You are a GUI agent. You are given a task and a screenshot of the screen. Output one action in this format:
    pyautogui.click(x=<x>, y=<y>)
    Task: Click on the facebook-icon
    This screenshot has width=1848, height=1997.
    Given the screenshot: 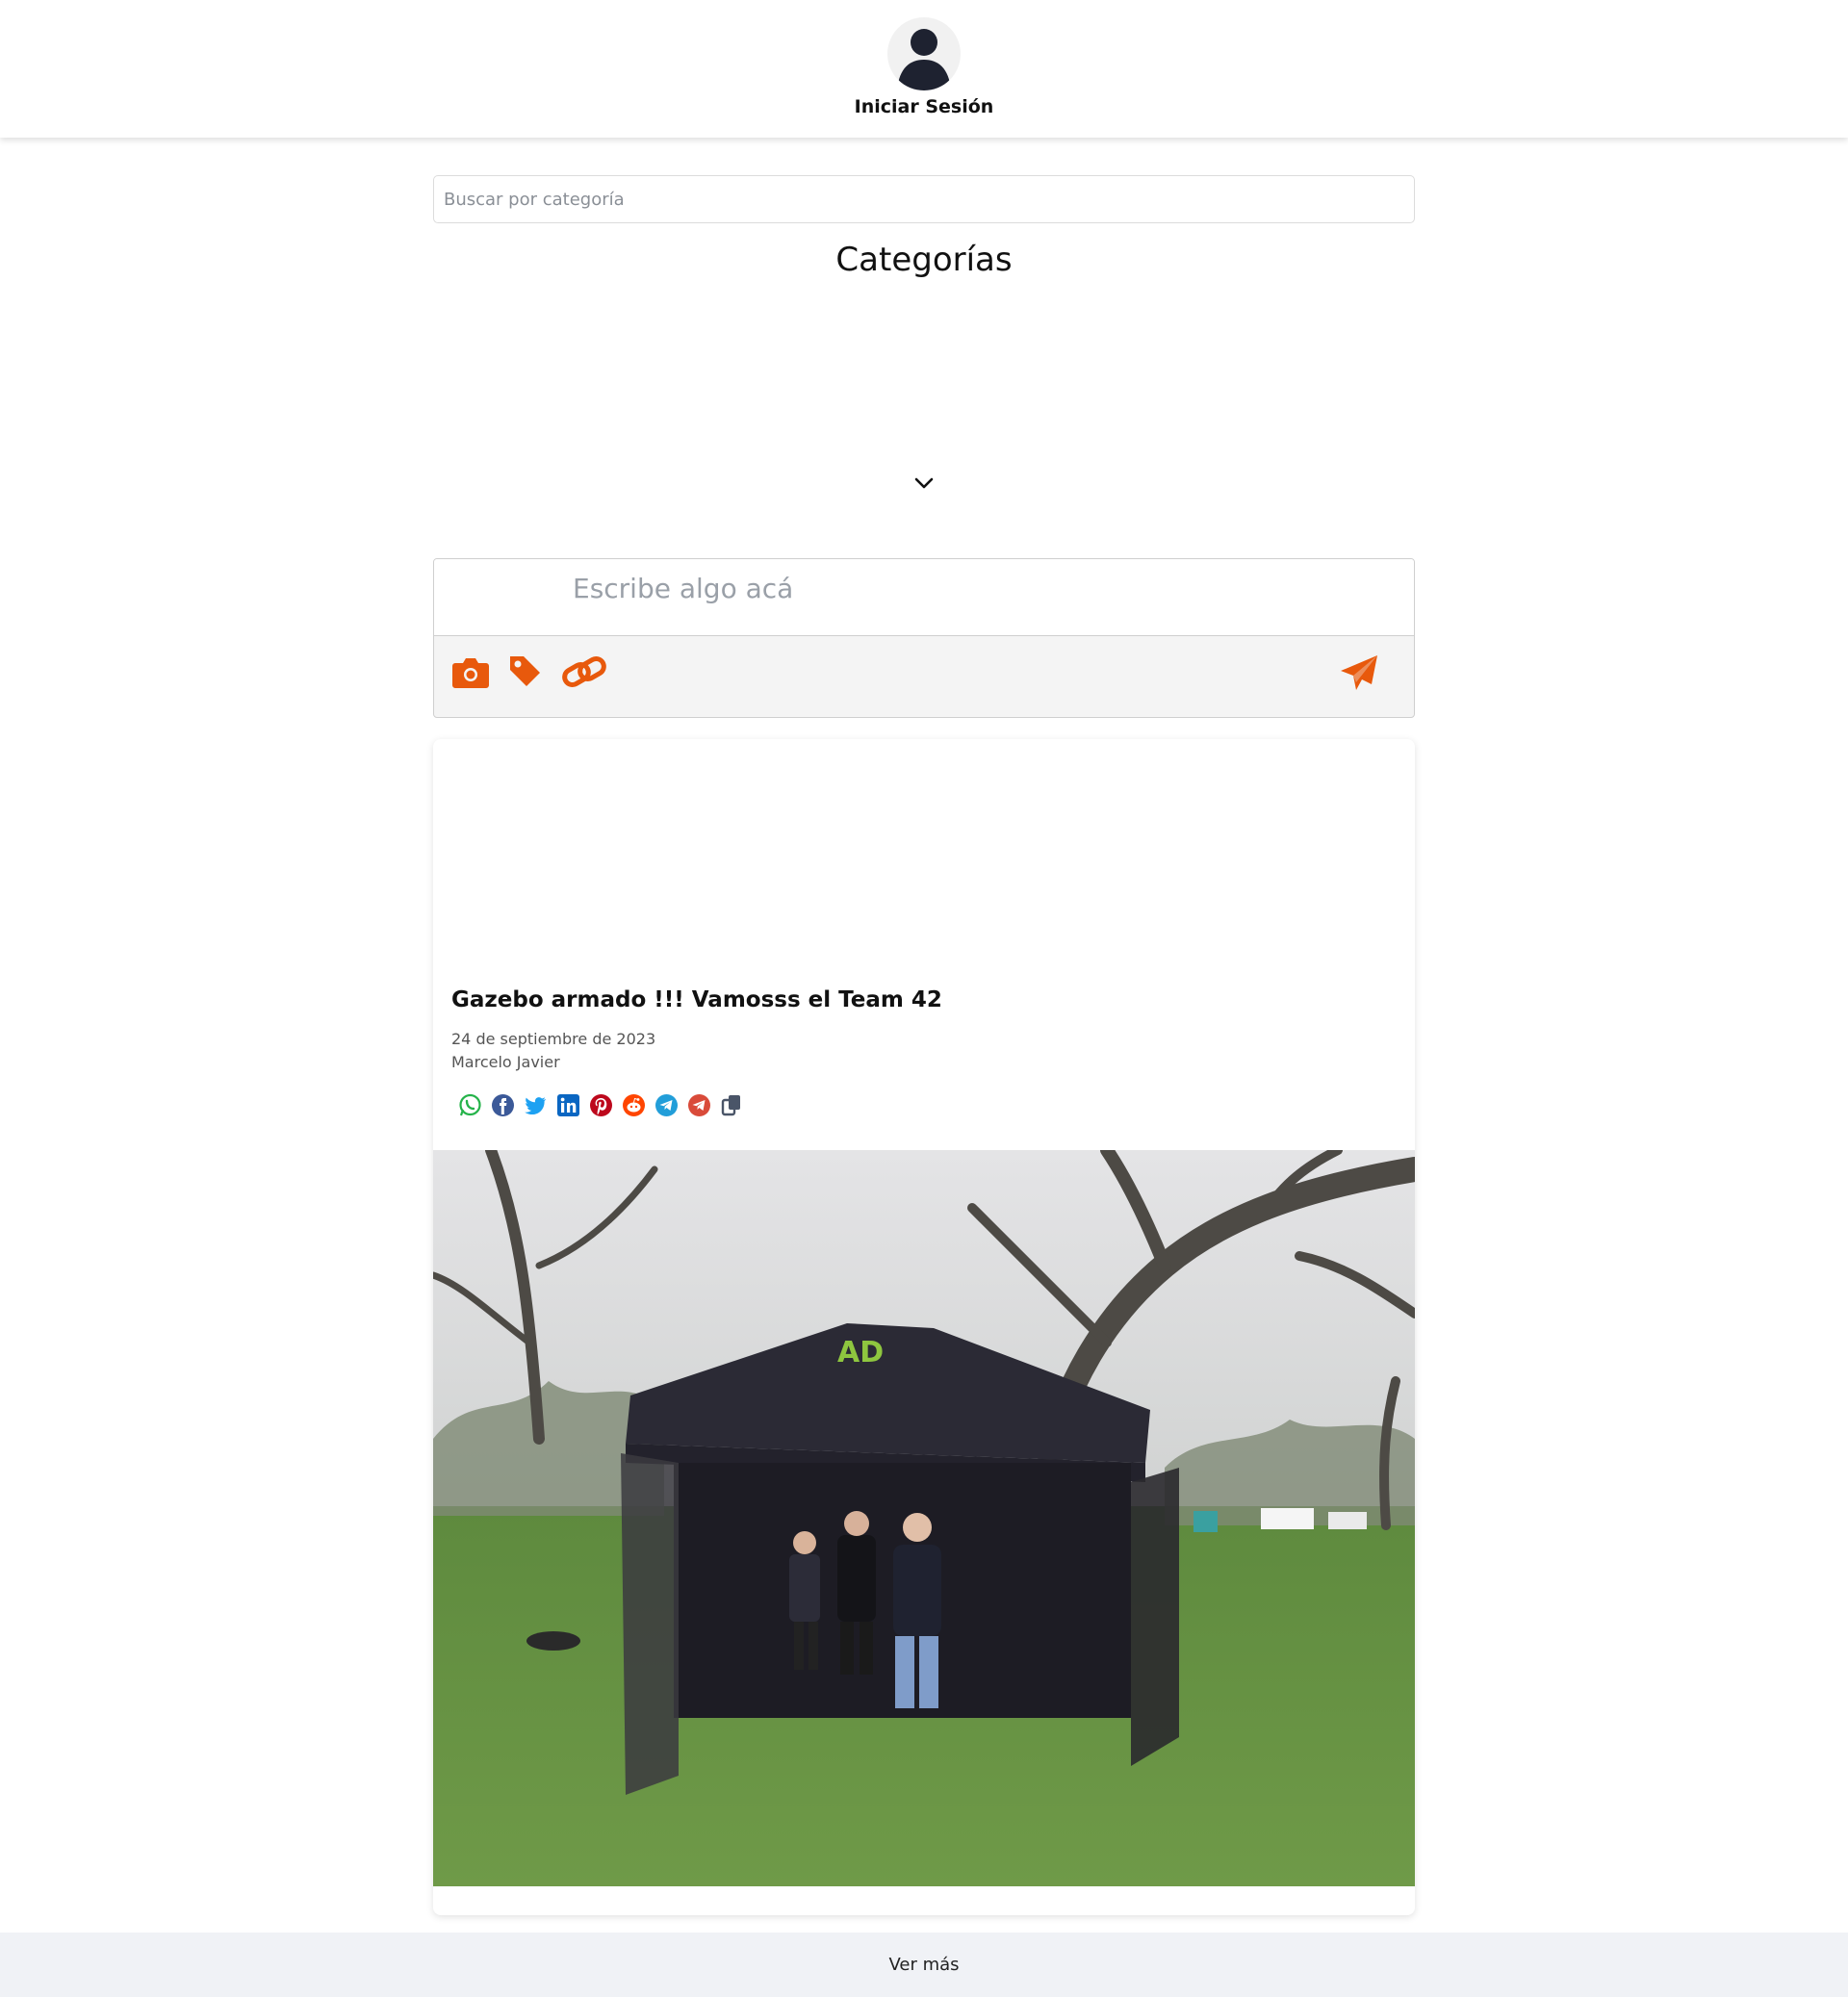 What is the action you would take?
    pyautogui.click(x=503, y=1105)
    